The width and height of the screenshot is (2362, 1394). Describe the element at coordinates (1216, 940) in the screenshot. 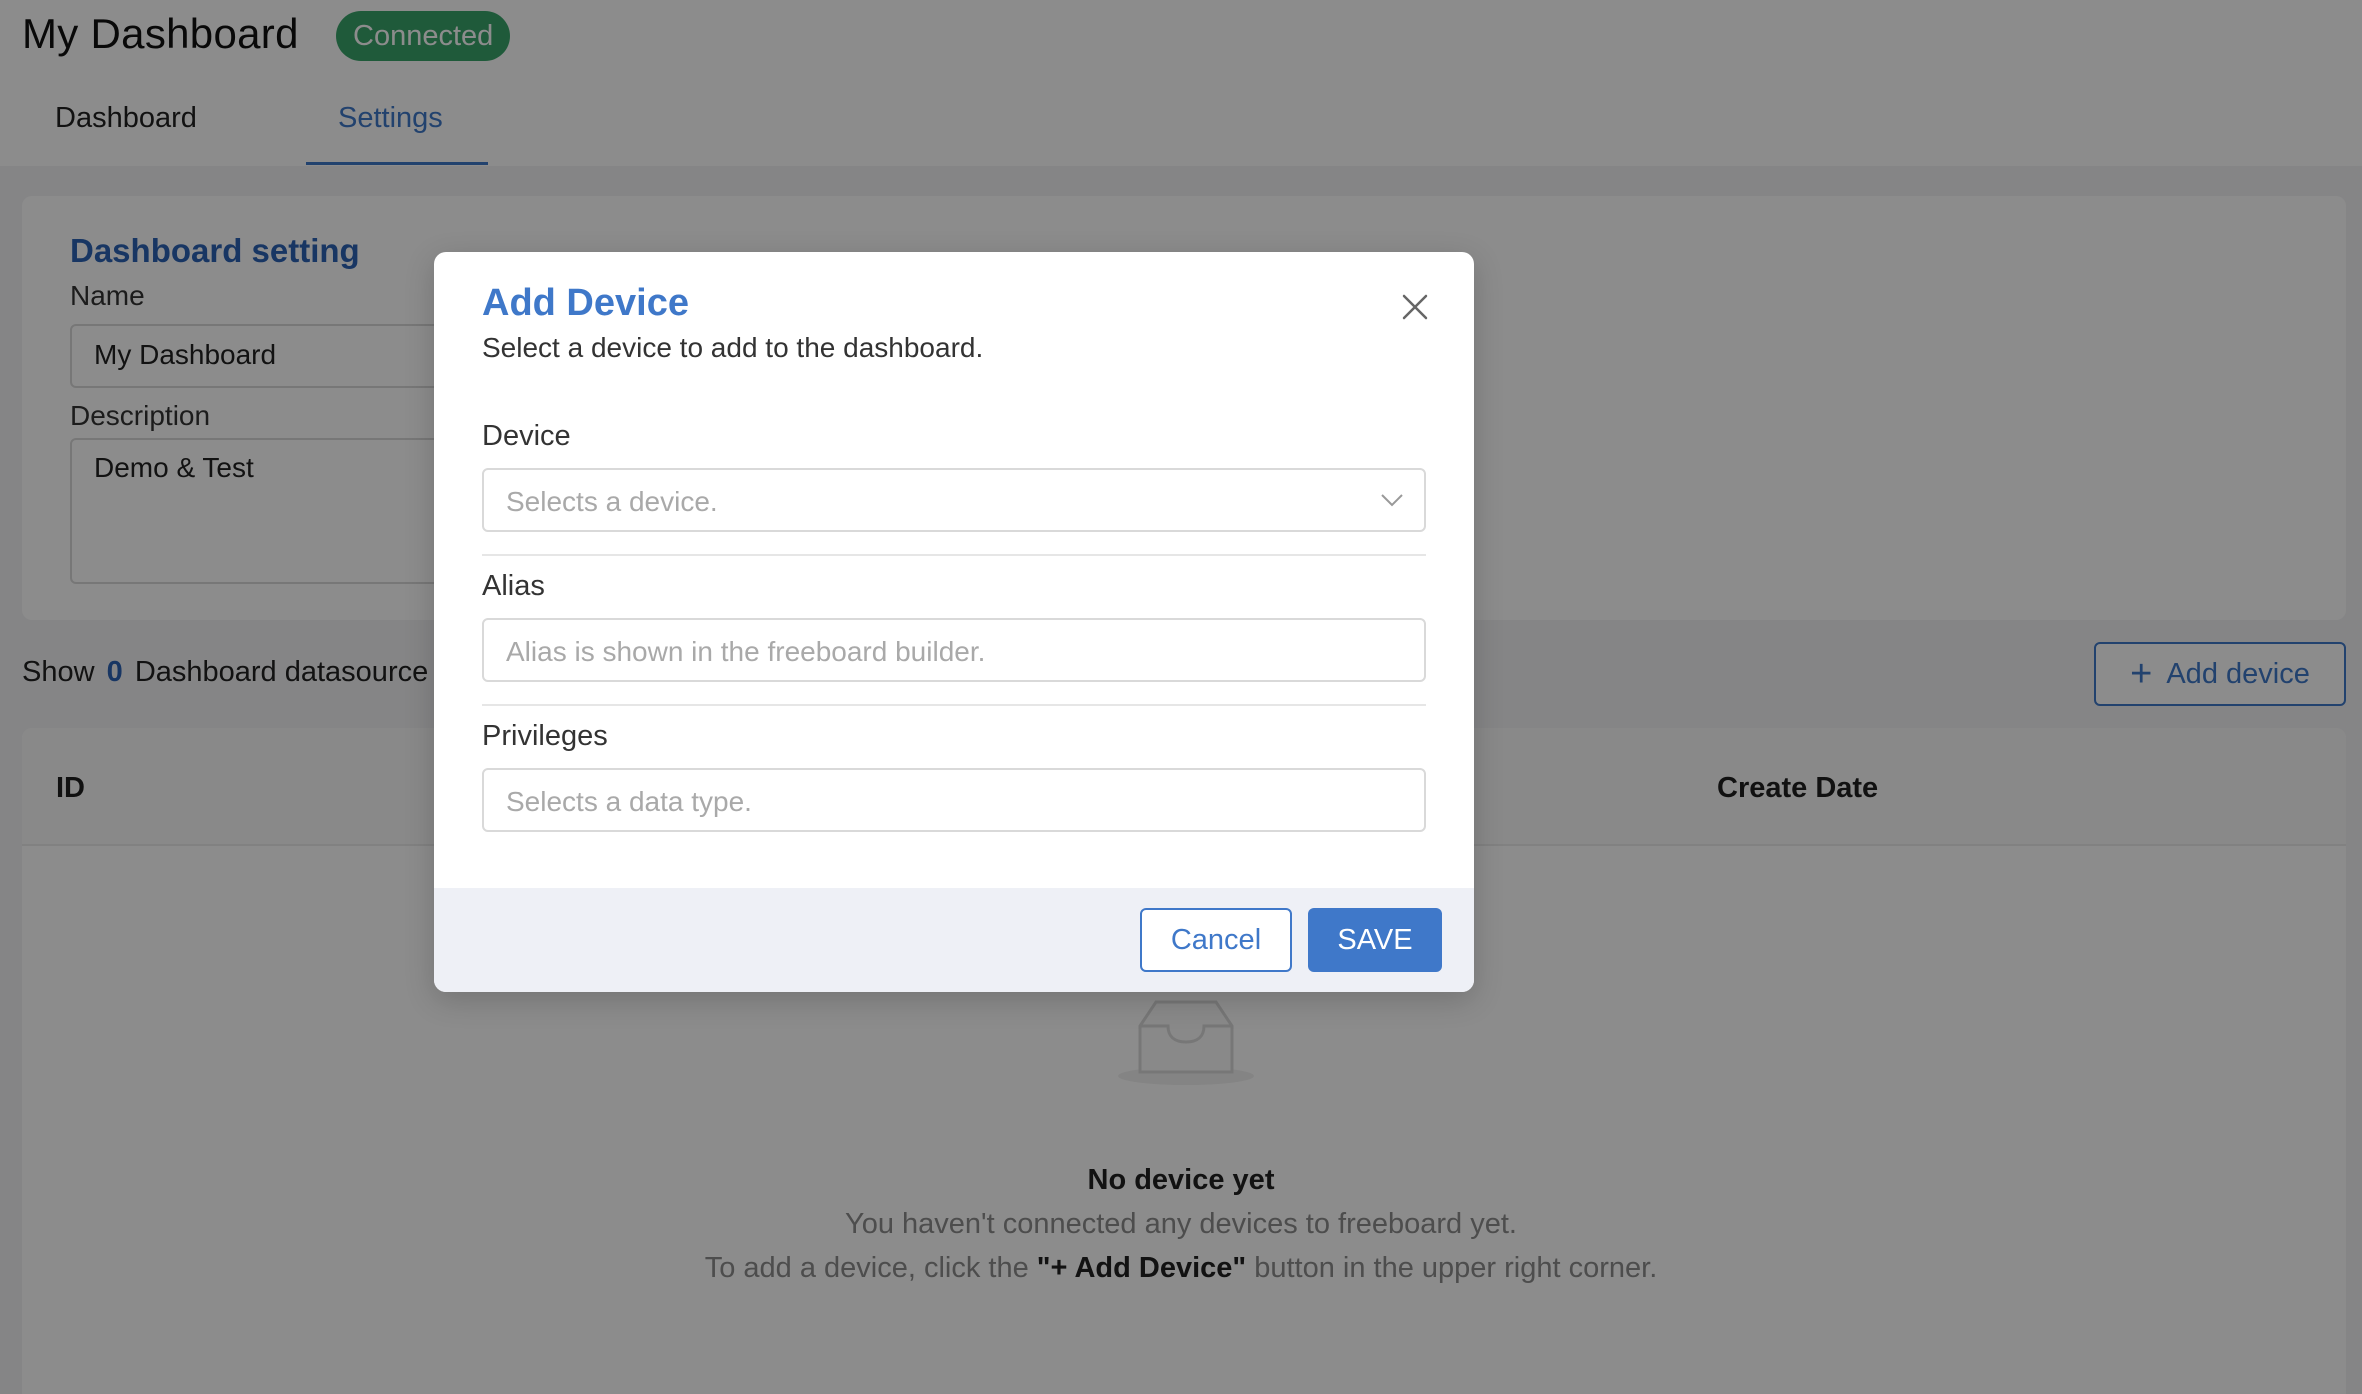

I see `cancel-button: Cancel` at that location.